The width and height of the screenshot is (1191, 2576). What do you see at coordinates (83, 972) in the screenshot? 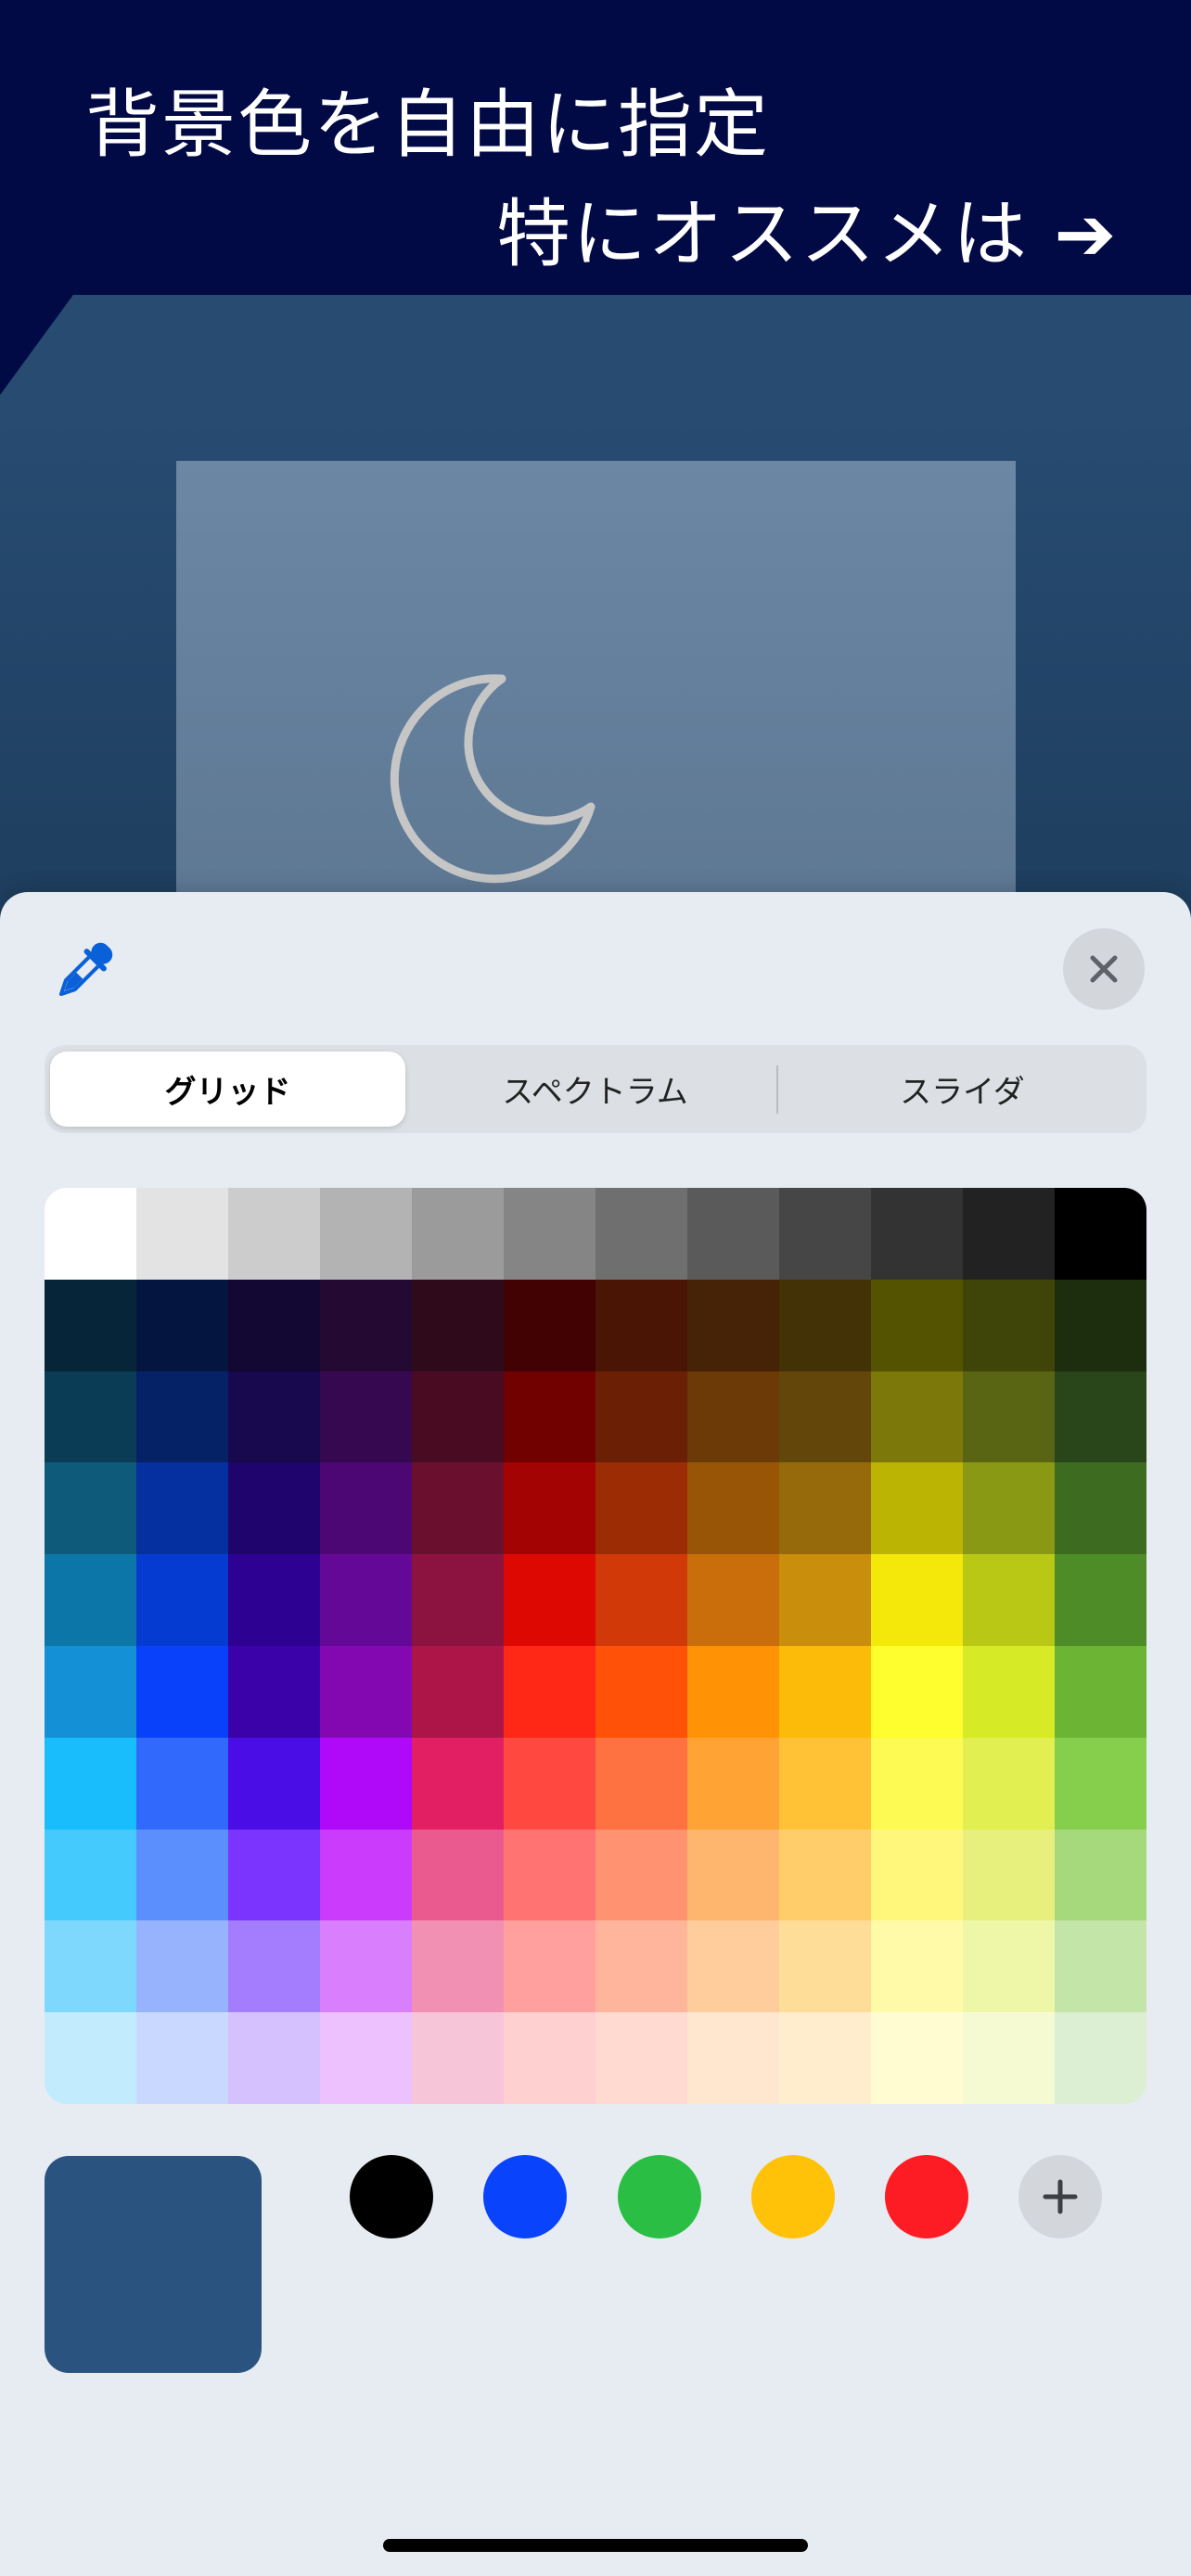
I see `eyedropper-icon` at bounding box center [83, 972].